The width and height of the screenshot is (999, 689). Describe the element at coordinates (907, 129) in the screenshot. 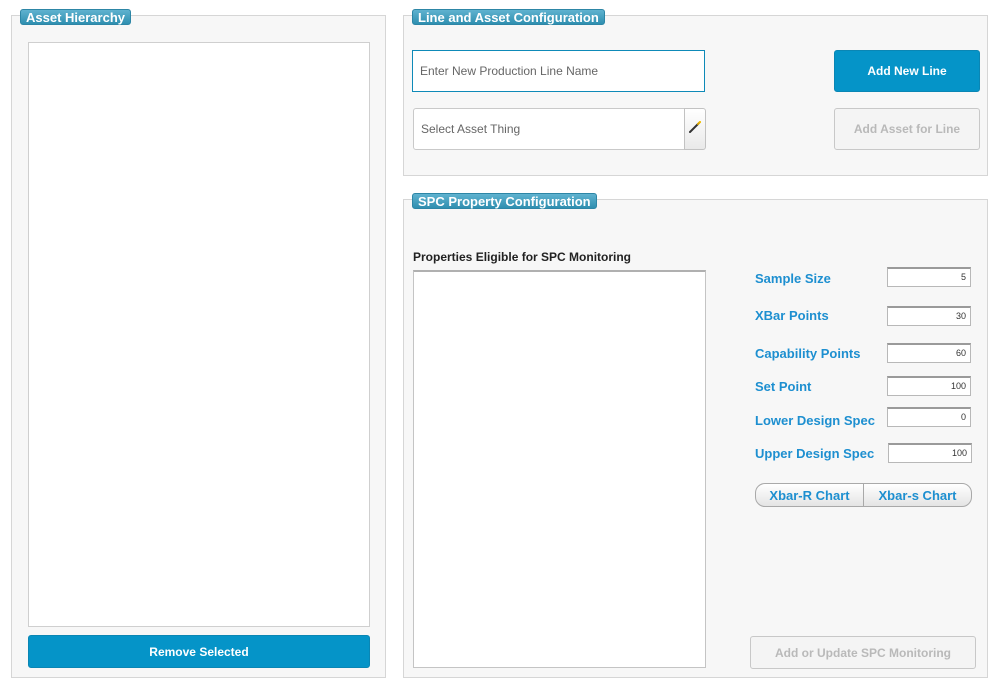

I see `add-asset-for-line-button: Add Asset for Line` at that location.